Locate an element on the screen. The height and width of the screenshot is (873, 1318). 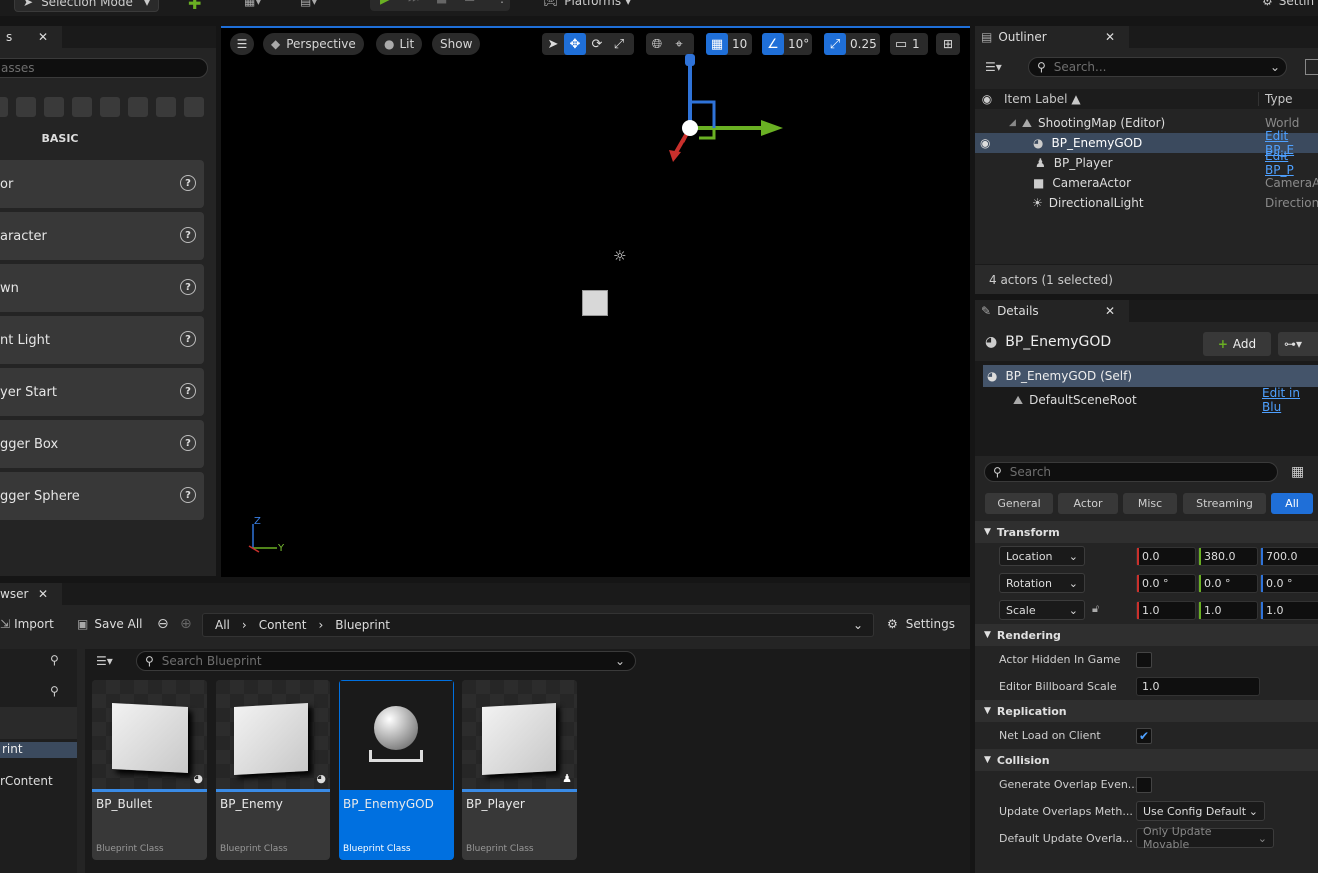
asset-tile-bp-bullet: ◕ BP_Bullet Blueprint Class is located at coordinates (149, 770).